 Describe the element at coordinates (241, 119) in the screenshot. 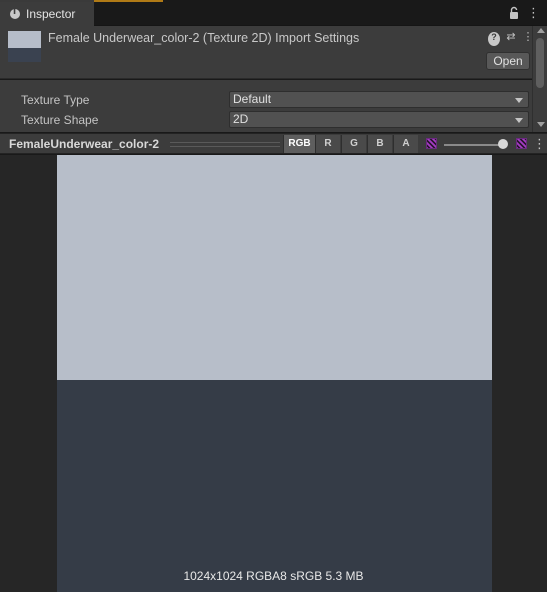

I see `texture-shape-value: 2D` at that location.